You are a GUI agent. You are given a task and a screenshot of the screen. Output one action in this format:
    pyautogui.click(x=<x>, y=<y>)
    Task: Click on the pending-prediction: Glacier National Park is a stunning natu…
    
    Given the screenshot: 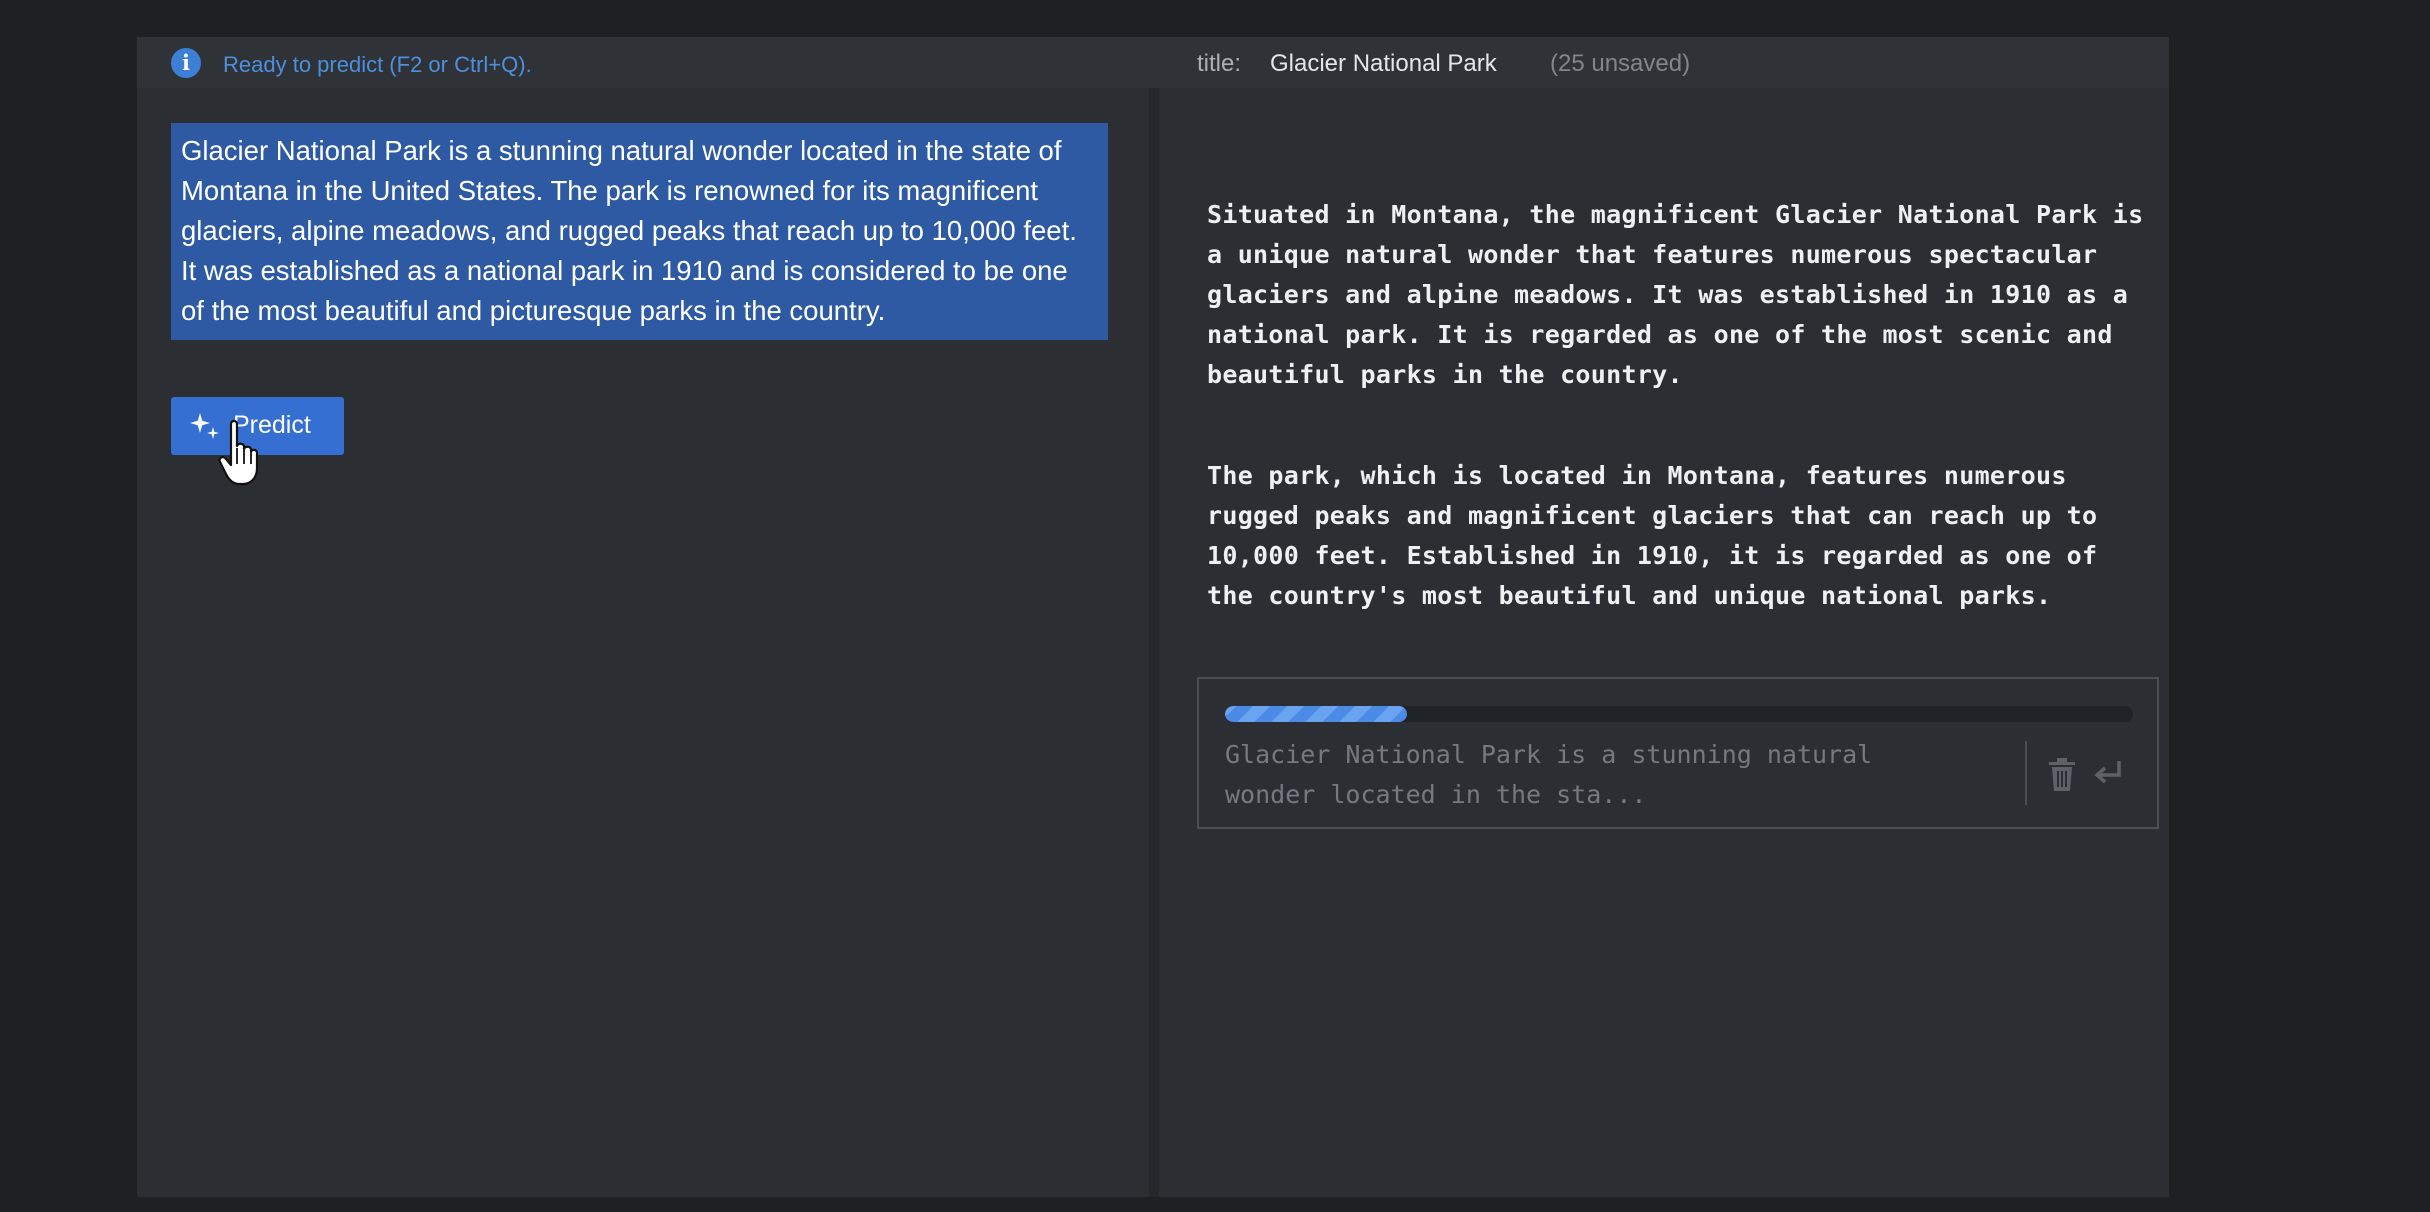 What is the action you would take?
    pyautogui.click(x=1678, y=753)
    